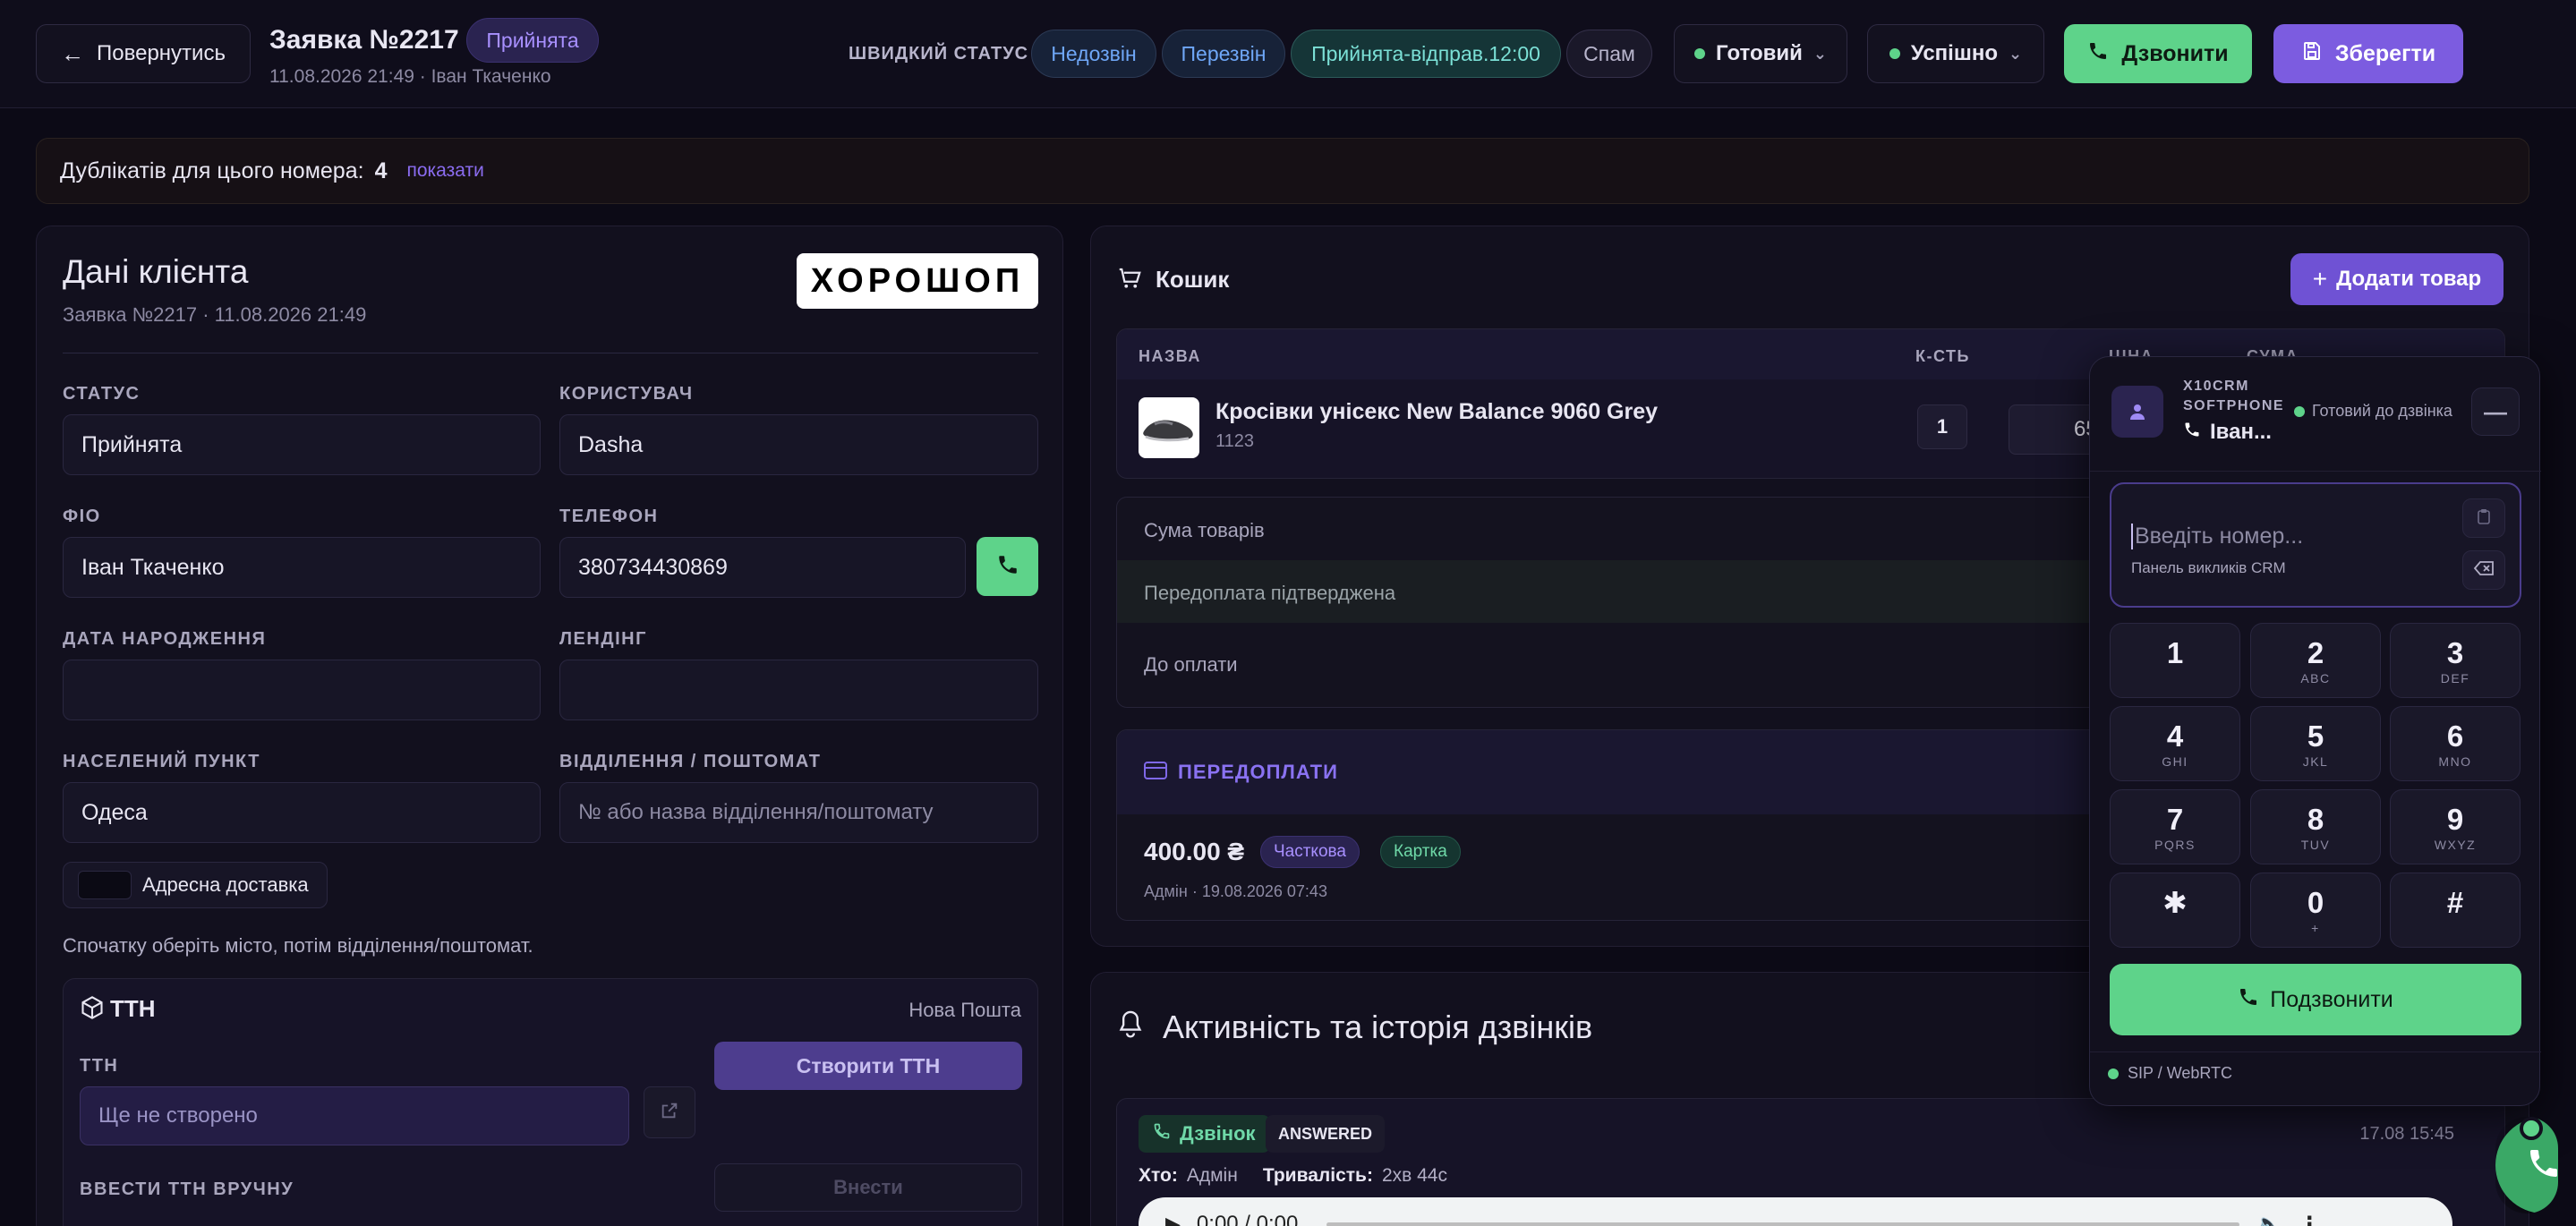 Image resolution: width=2576 pixels, height=1226 pixels. What do you see at coordinates (603, 639) in the screenshot?
I see `landing-label: ЛЕНДІНГ` at bounding box center [603, 639].